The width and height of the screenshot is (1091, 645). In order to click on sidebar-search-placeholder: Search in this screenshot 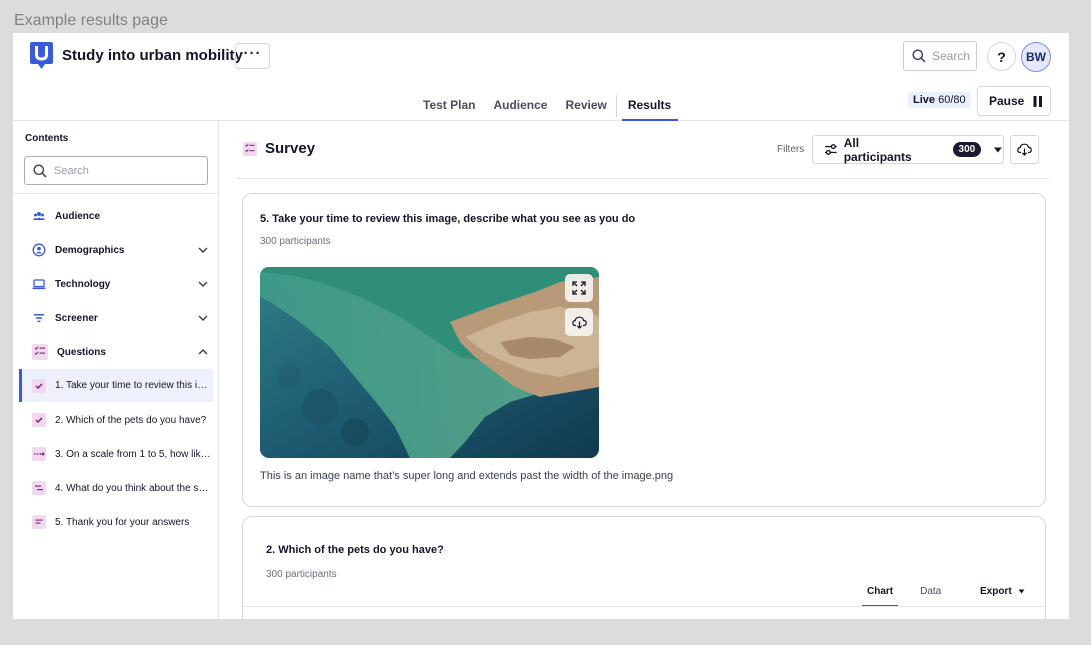, I will do `click(71, 170)`.